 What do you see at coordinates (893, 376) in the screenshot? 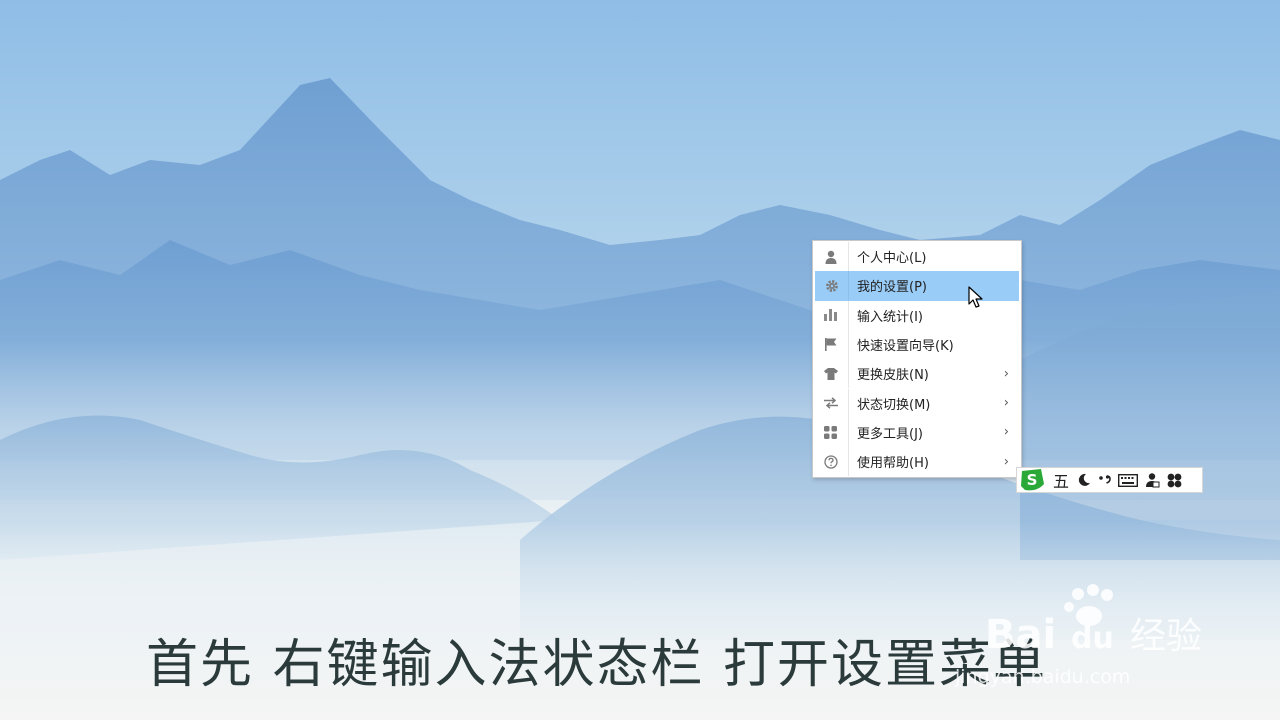
I see `menu-item-label: 更换皮肤(N)` at bounding box center [893, 376].